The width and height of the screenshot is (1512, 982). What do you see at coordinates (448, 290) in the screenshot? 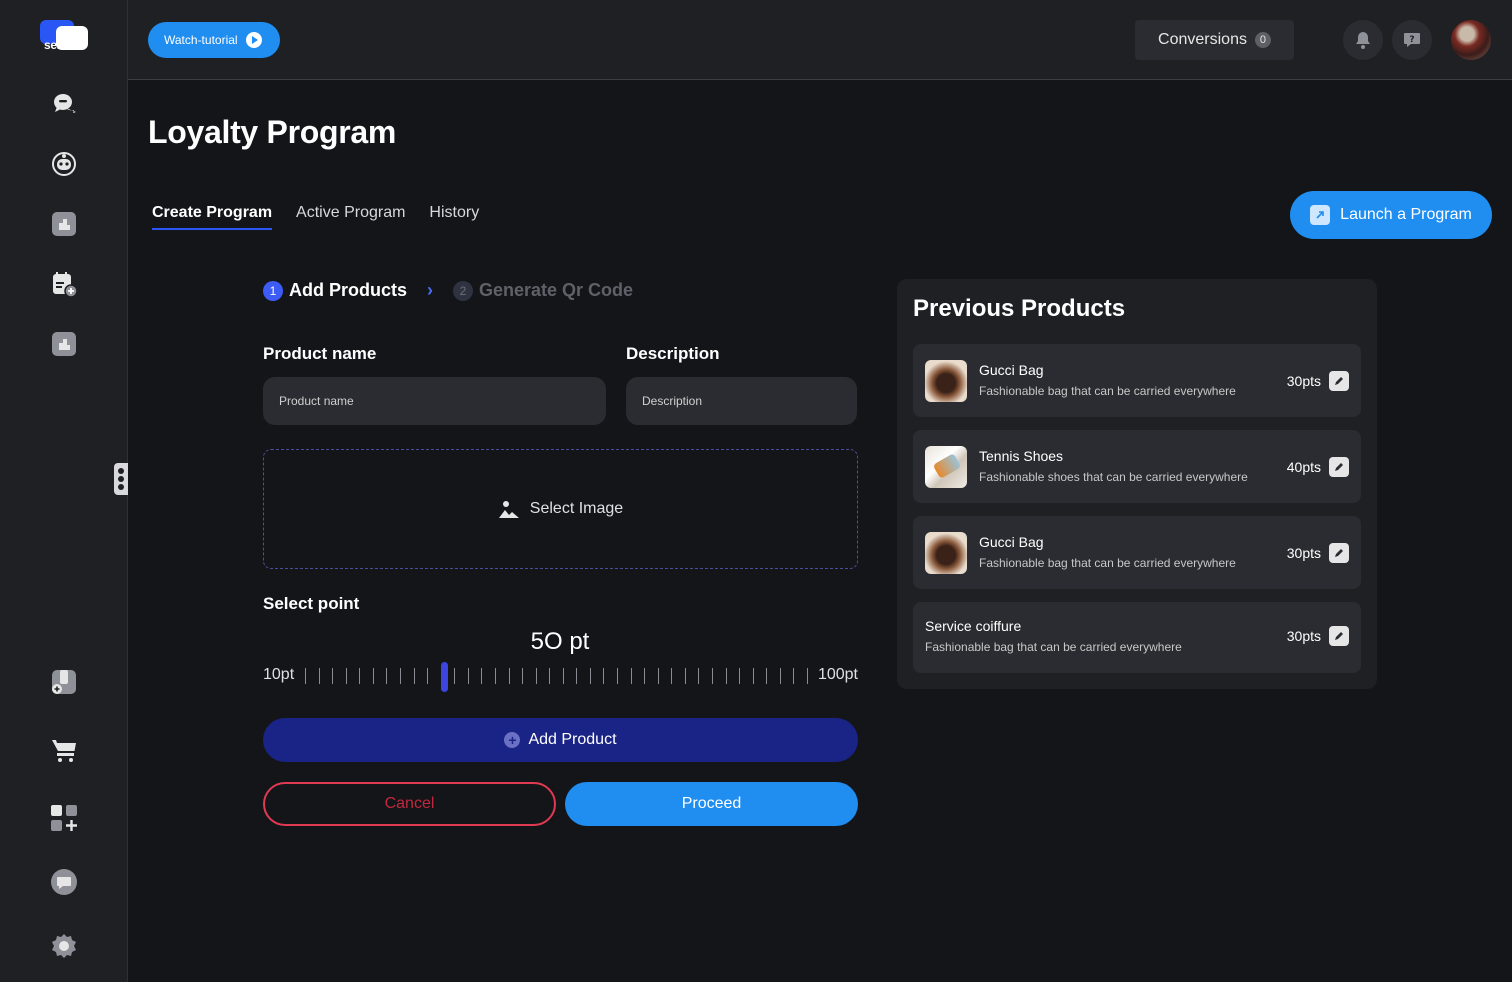
I see `stepper: 1 Add Products › 2 Generate Qr Code` at bounding box center [448, 290].